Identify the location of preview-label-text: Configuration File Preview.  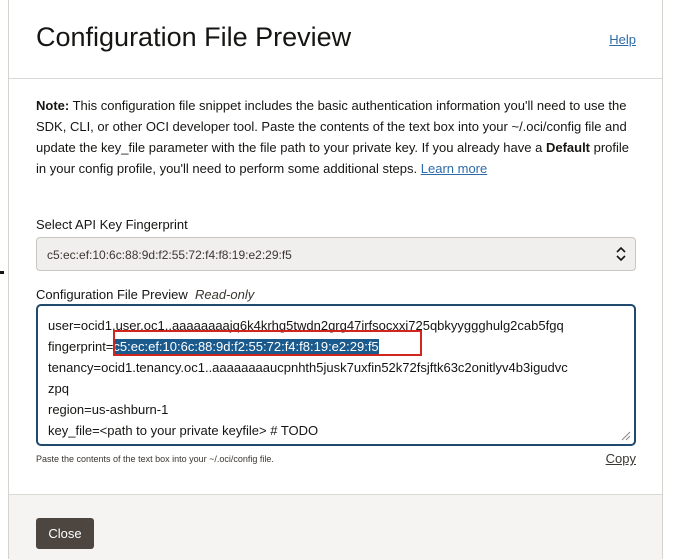
(112, 294).